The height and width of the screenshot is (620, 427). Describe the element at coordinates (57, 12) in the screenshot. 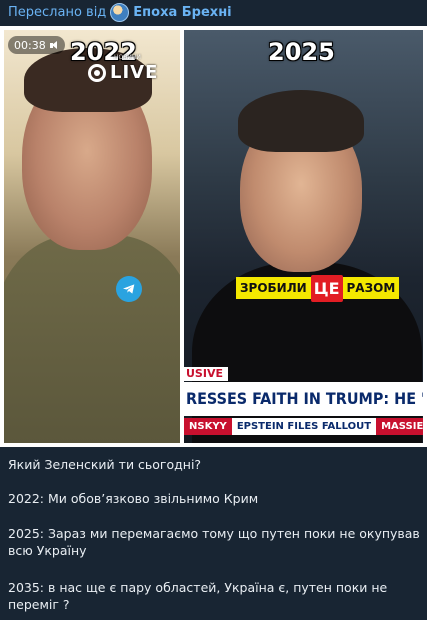

I see `forwarded-label: Переслано від` at that location.